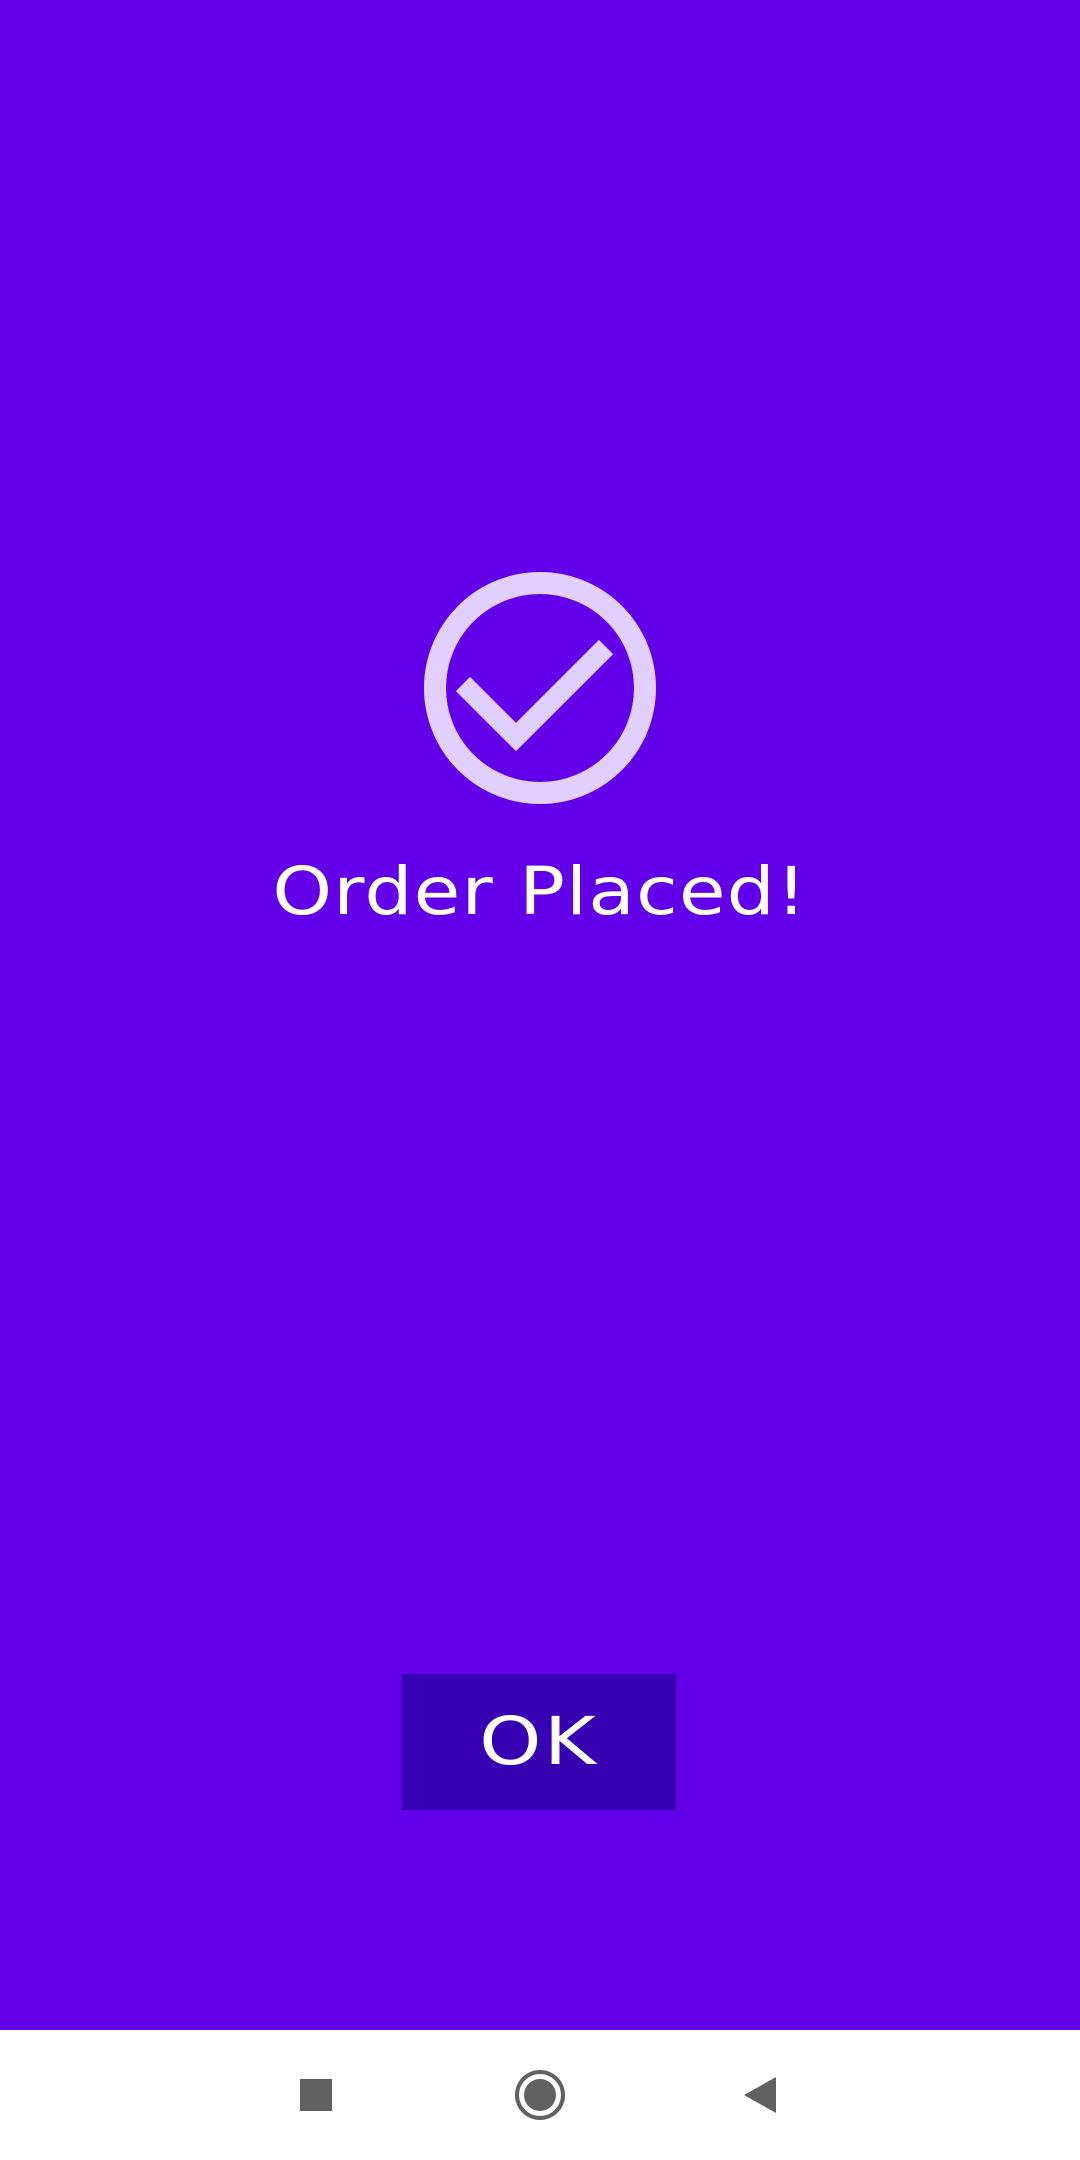  I want to click on ok-button-label: OK, so click(539, 1741).